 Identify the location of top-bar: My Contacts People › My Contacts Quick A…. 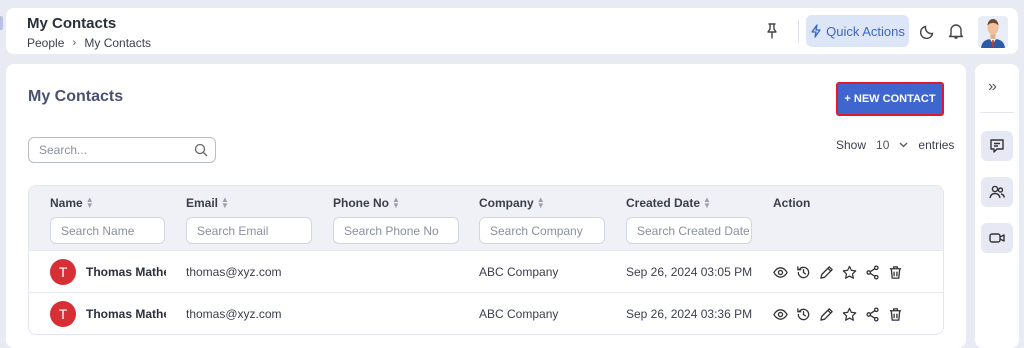
(512, 31).